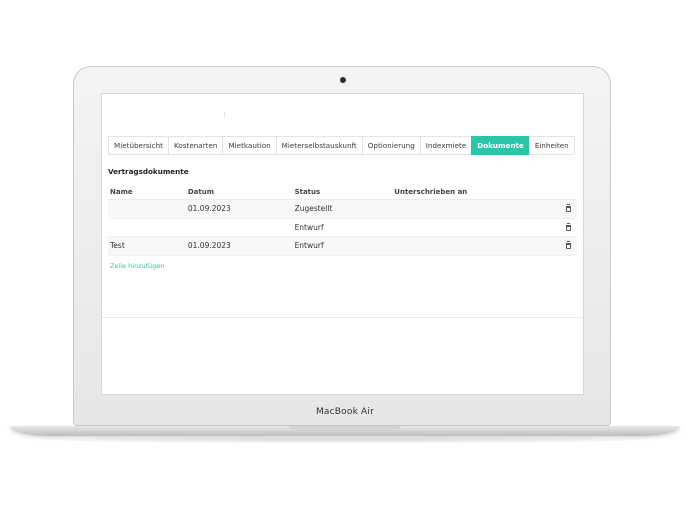 The height and width of the screenshot is (517, 690). What do you see at coordinates (147, 192) in the screenshot?
I see `column-header-name: Name` at bounding box center [147, 192].